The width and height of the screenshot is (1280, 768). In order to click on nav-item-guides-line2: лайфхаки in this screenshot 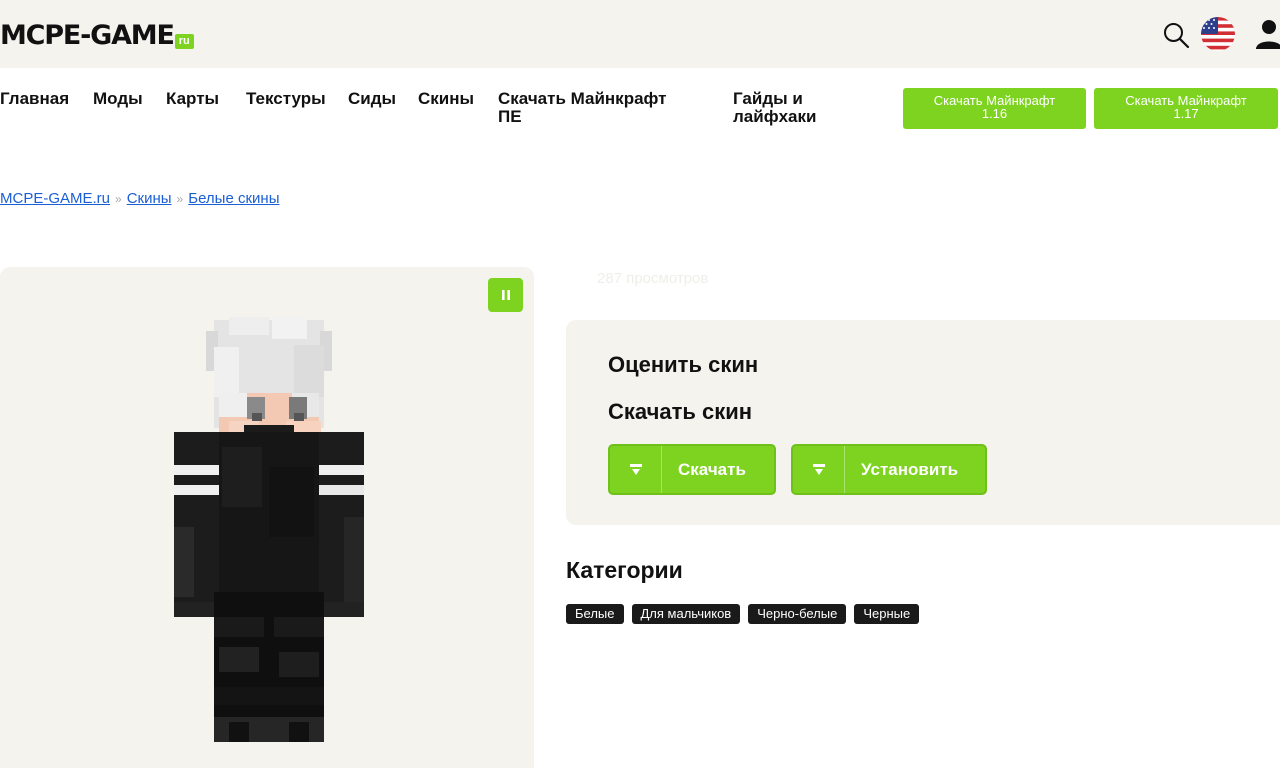, I will do `click(775, 116)`.